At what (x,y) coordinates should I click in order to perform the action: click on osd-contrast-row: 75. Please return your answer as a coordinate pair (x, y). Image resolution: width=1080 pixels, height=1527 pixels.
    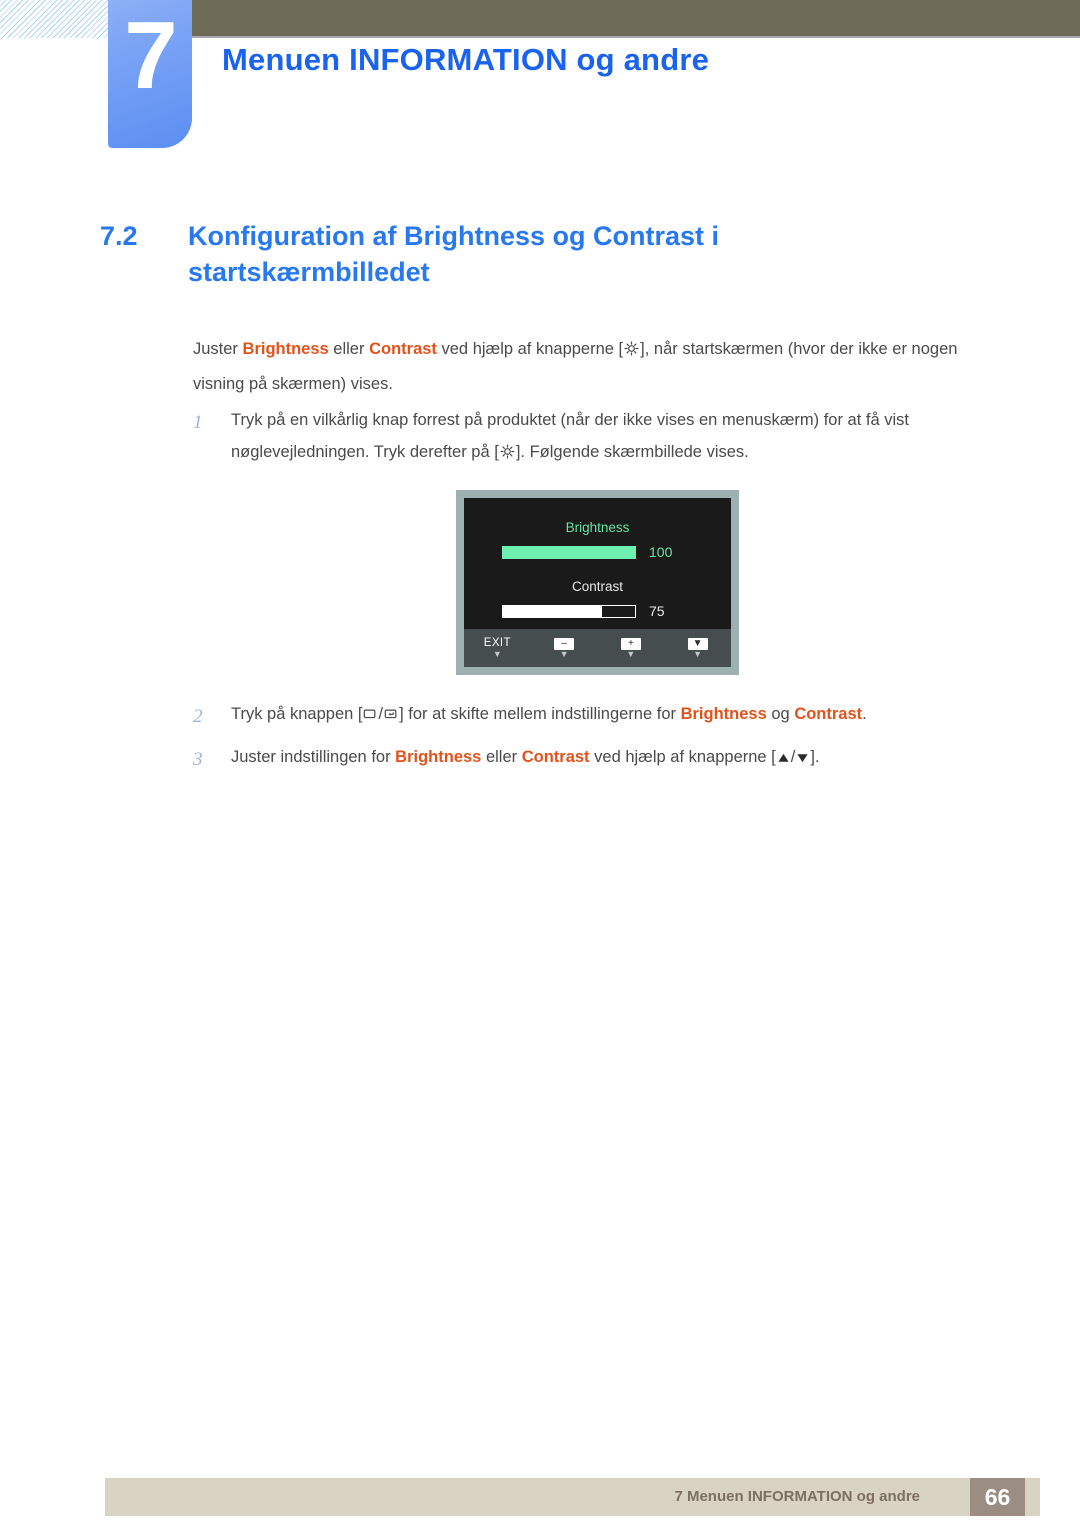
    Looking at the image, I should click on (597, 611).